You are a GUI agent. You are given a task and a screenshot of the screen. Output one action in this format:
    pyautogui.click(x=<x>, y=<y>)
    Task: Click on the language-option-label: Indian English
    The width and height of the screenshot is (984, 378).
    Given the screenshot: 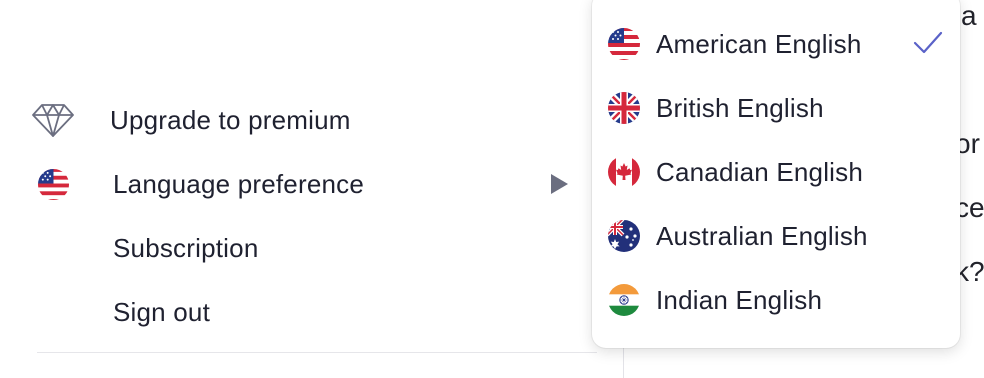 What is the action you would take?
    pyautogui.click(x=739, y=299)
    